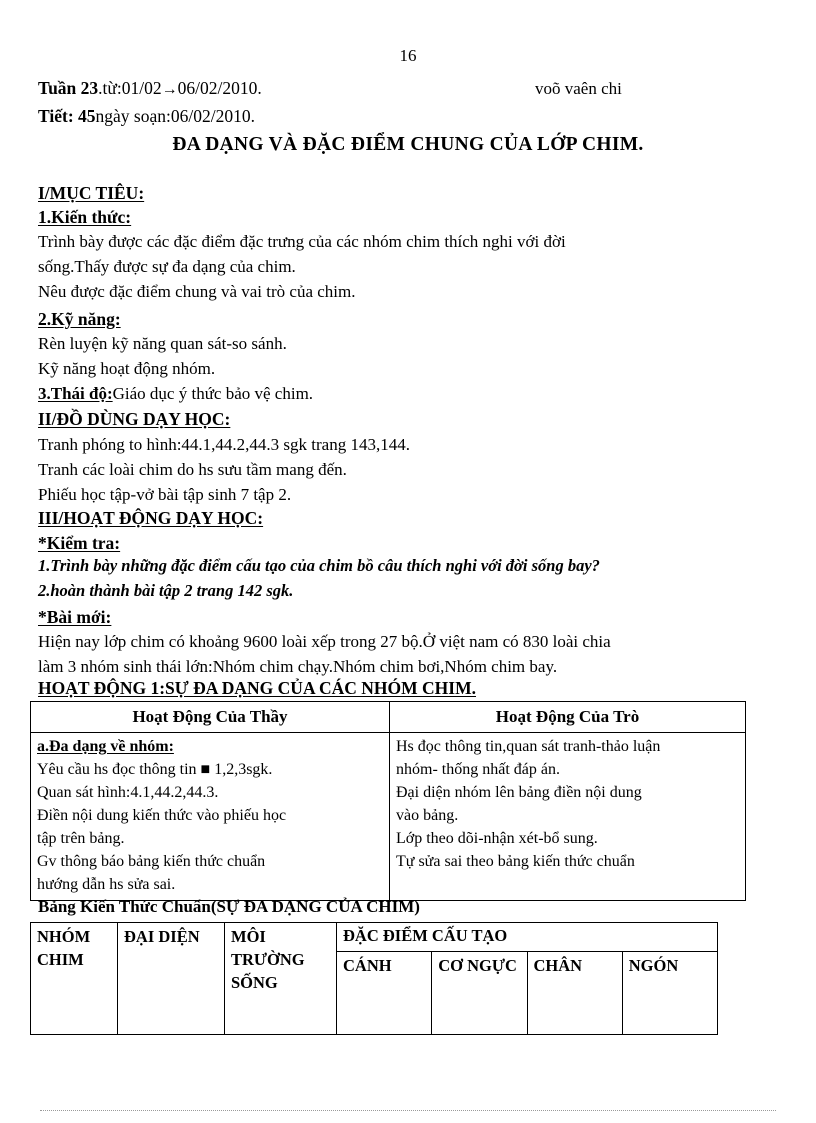 Image resolution: width=816 pixels, height=1123 pixels. What do you see at coordinates (175, 116) in the screenshot?
I see `period-date: ngày soạn:06/02/2010.` at bounding box center [175, 116].